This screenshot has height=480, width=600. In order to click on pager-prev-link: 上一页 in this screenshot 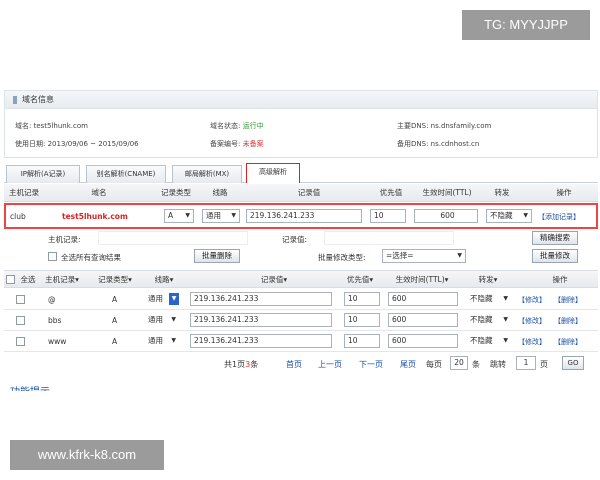, I will do `click(330, 364)`.